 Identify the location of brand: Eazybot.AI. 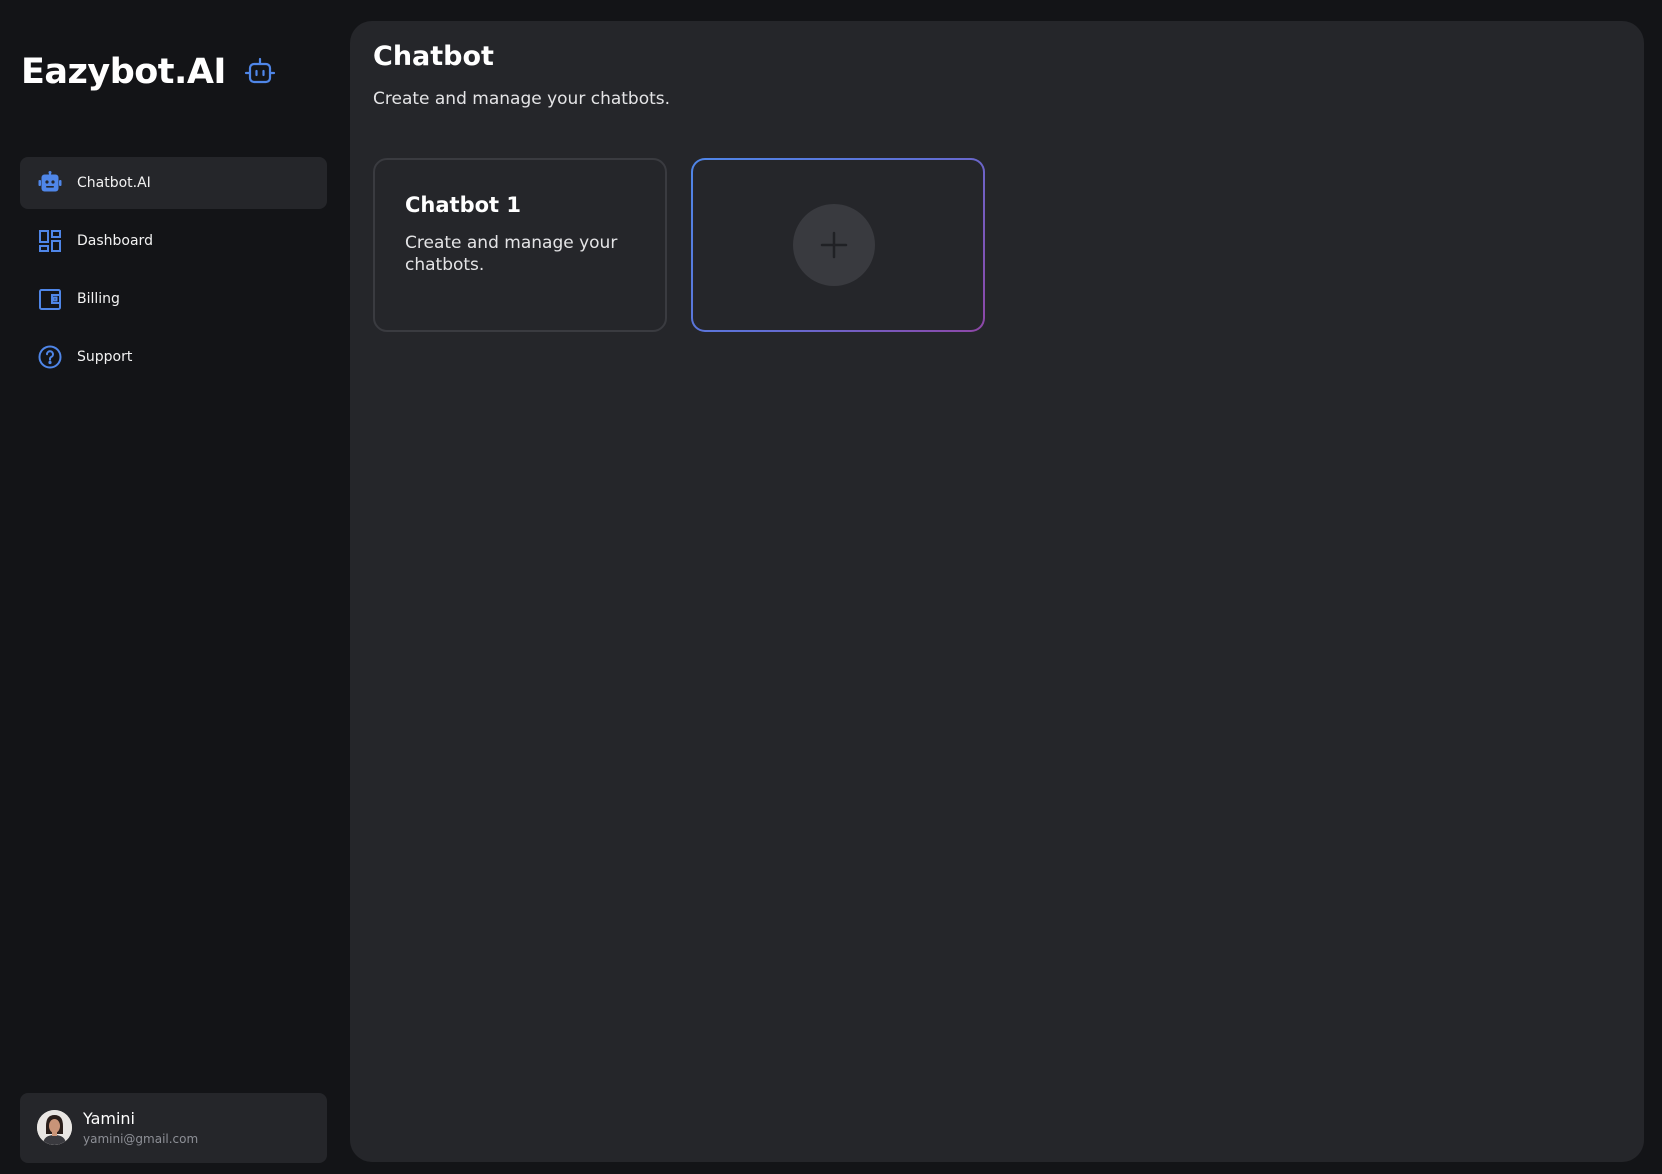
(148, 72).